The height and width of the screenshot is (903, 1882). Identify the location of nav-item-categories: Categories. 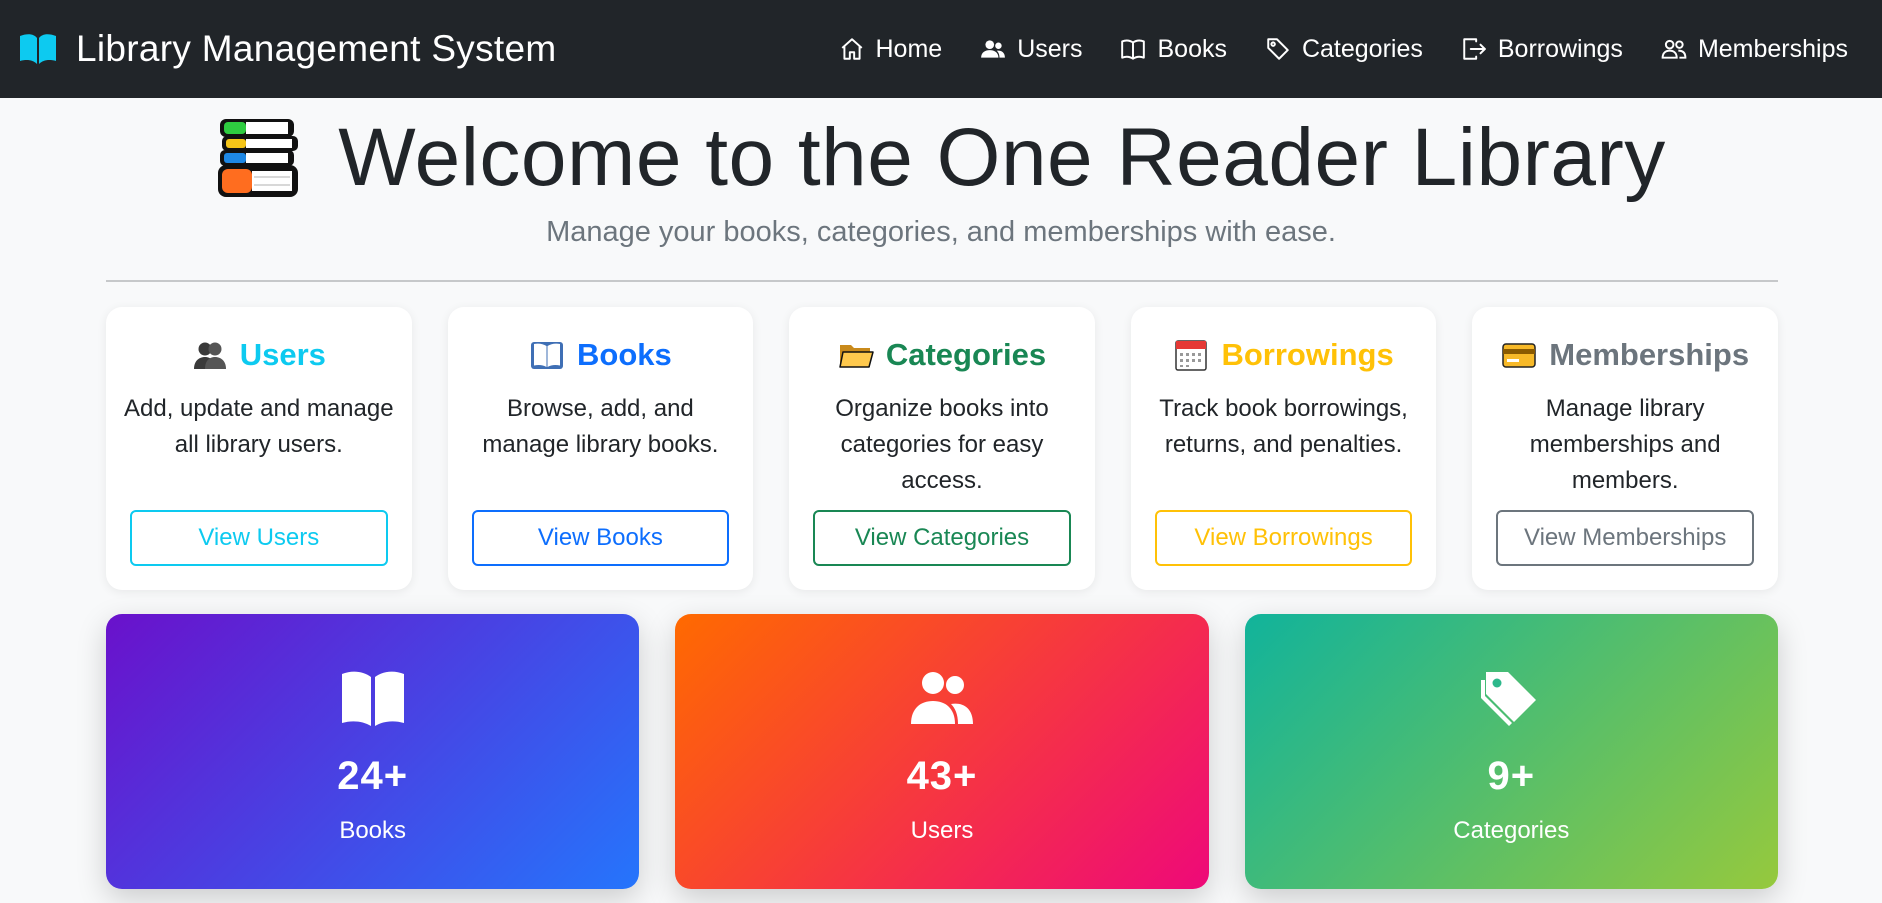
(1344, 49).